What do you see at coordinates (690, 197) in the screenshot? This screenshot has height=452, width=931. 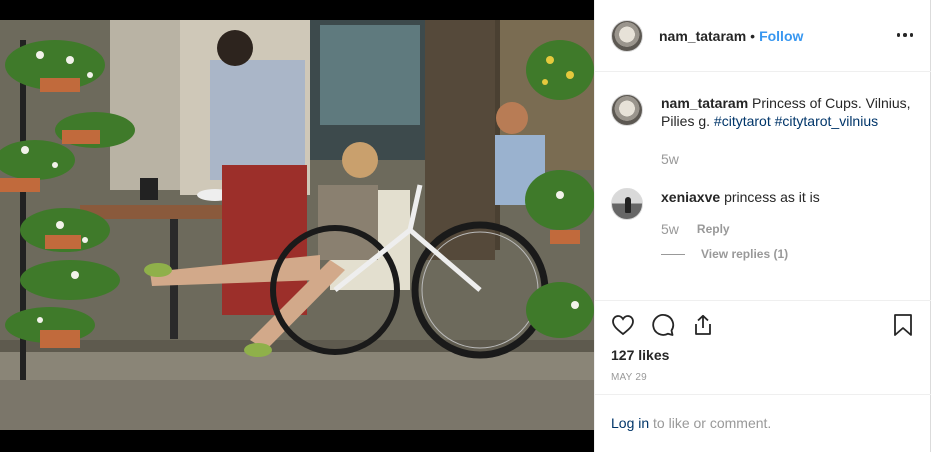 I see `commenter-username: xeniaxve` at bounding box center [690, 197].